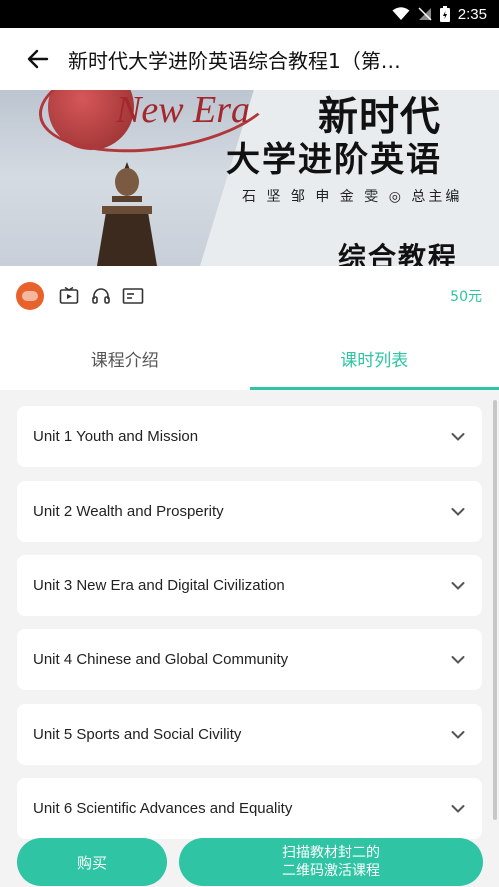 Image resolution: width=499 pixels, height=887 pixels. What do you see at coordinates (133, 296) in the screenshot?
I see `document-icon` at bounding box center [133, 296].